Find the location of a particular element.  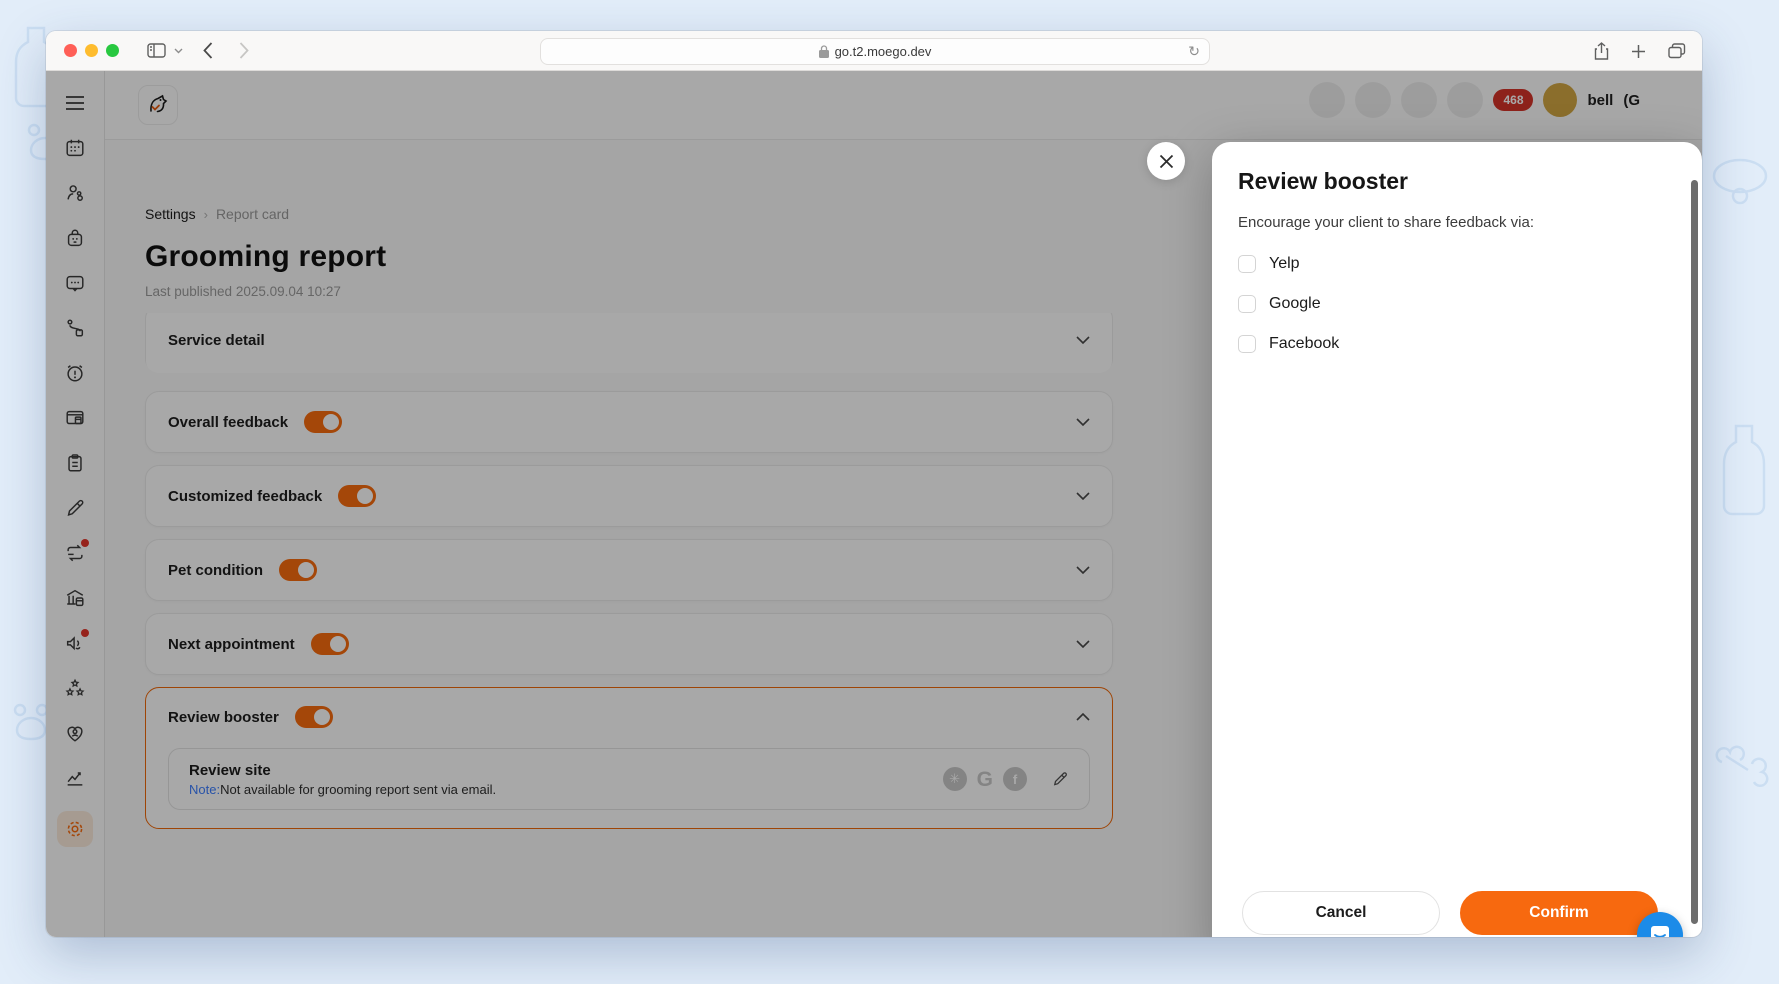

address-bar: go.t2.moego.dev ↻ is located at coordinates (875, 51).